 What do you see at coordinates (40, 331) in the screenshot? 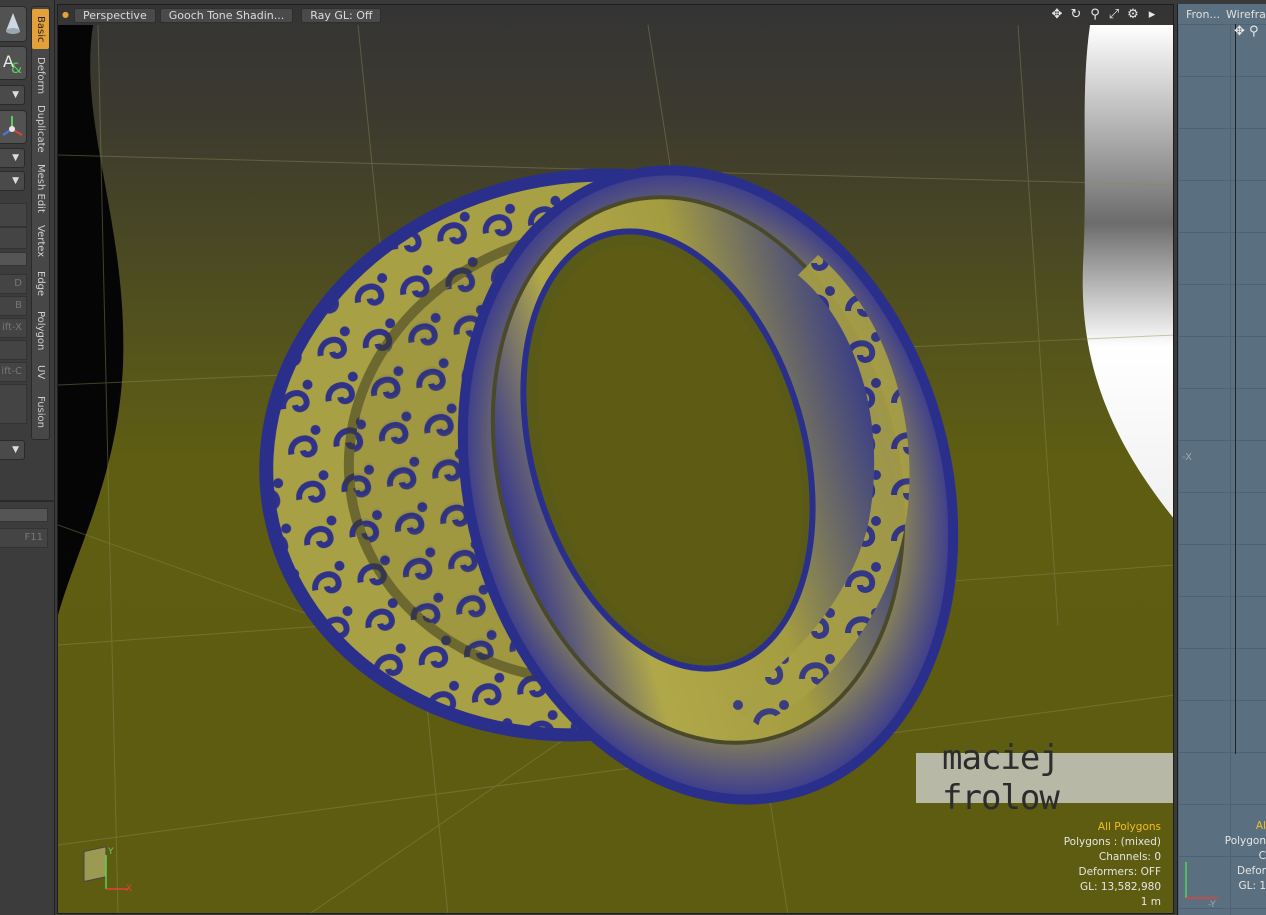
I see `tab-polygon: Polygon` at bounding box center [40, 331].